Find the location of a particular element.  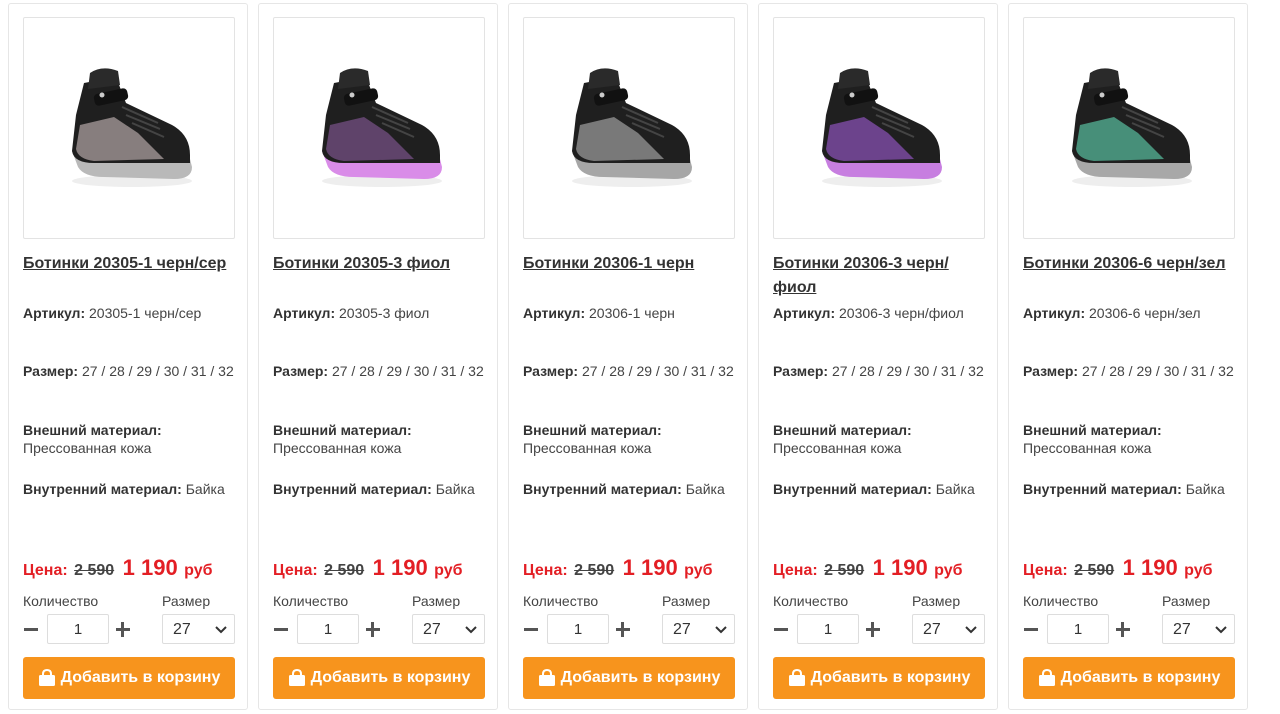

currency-label: руб is located at coordinates (198, 570).